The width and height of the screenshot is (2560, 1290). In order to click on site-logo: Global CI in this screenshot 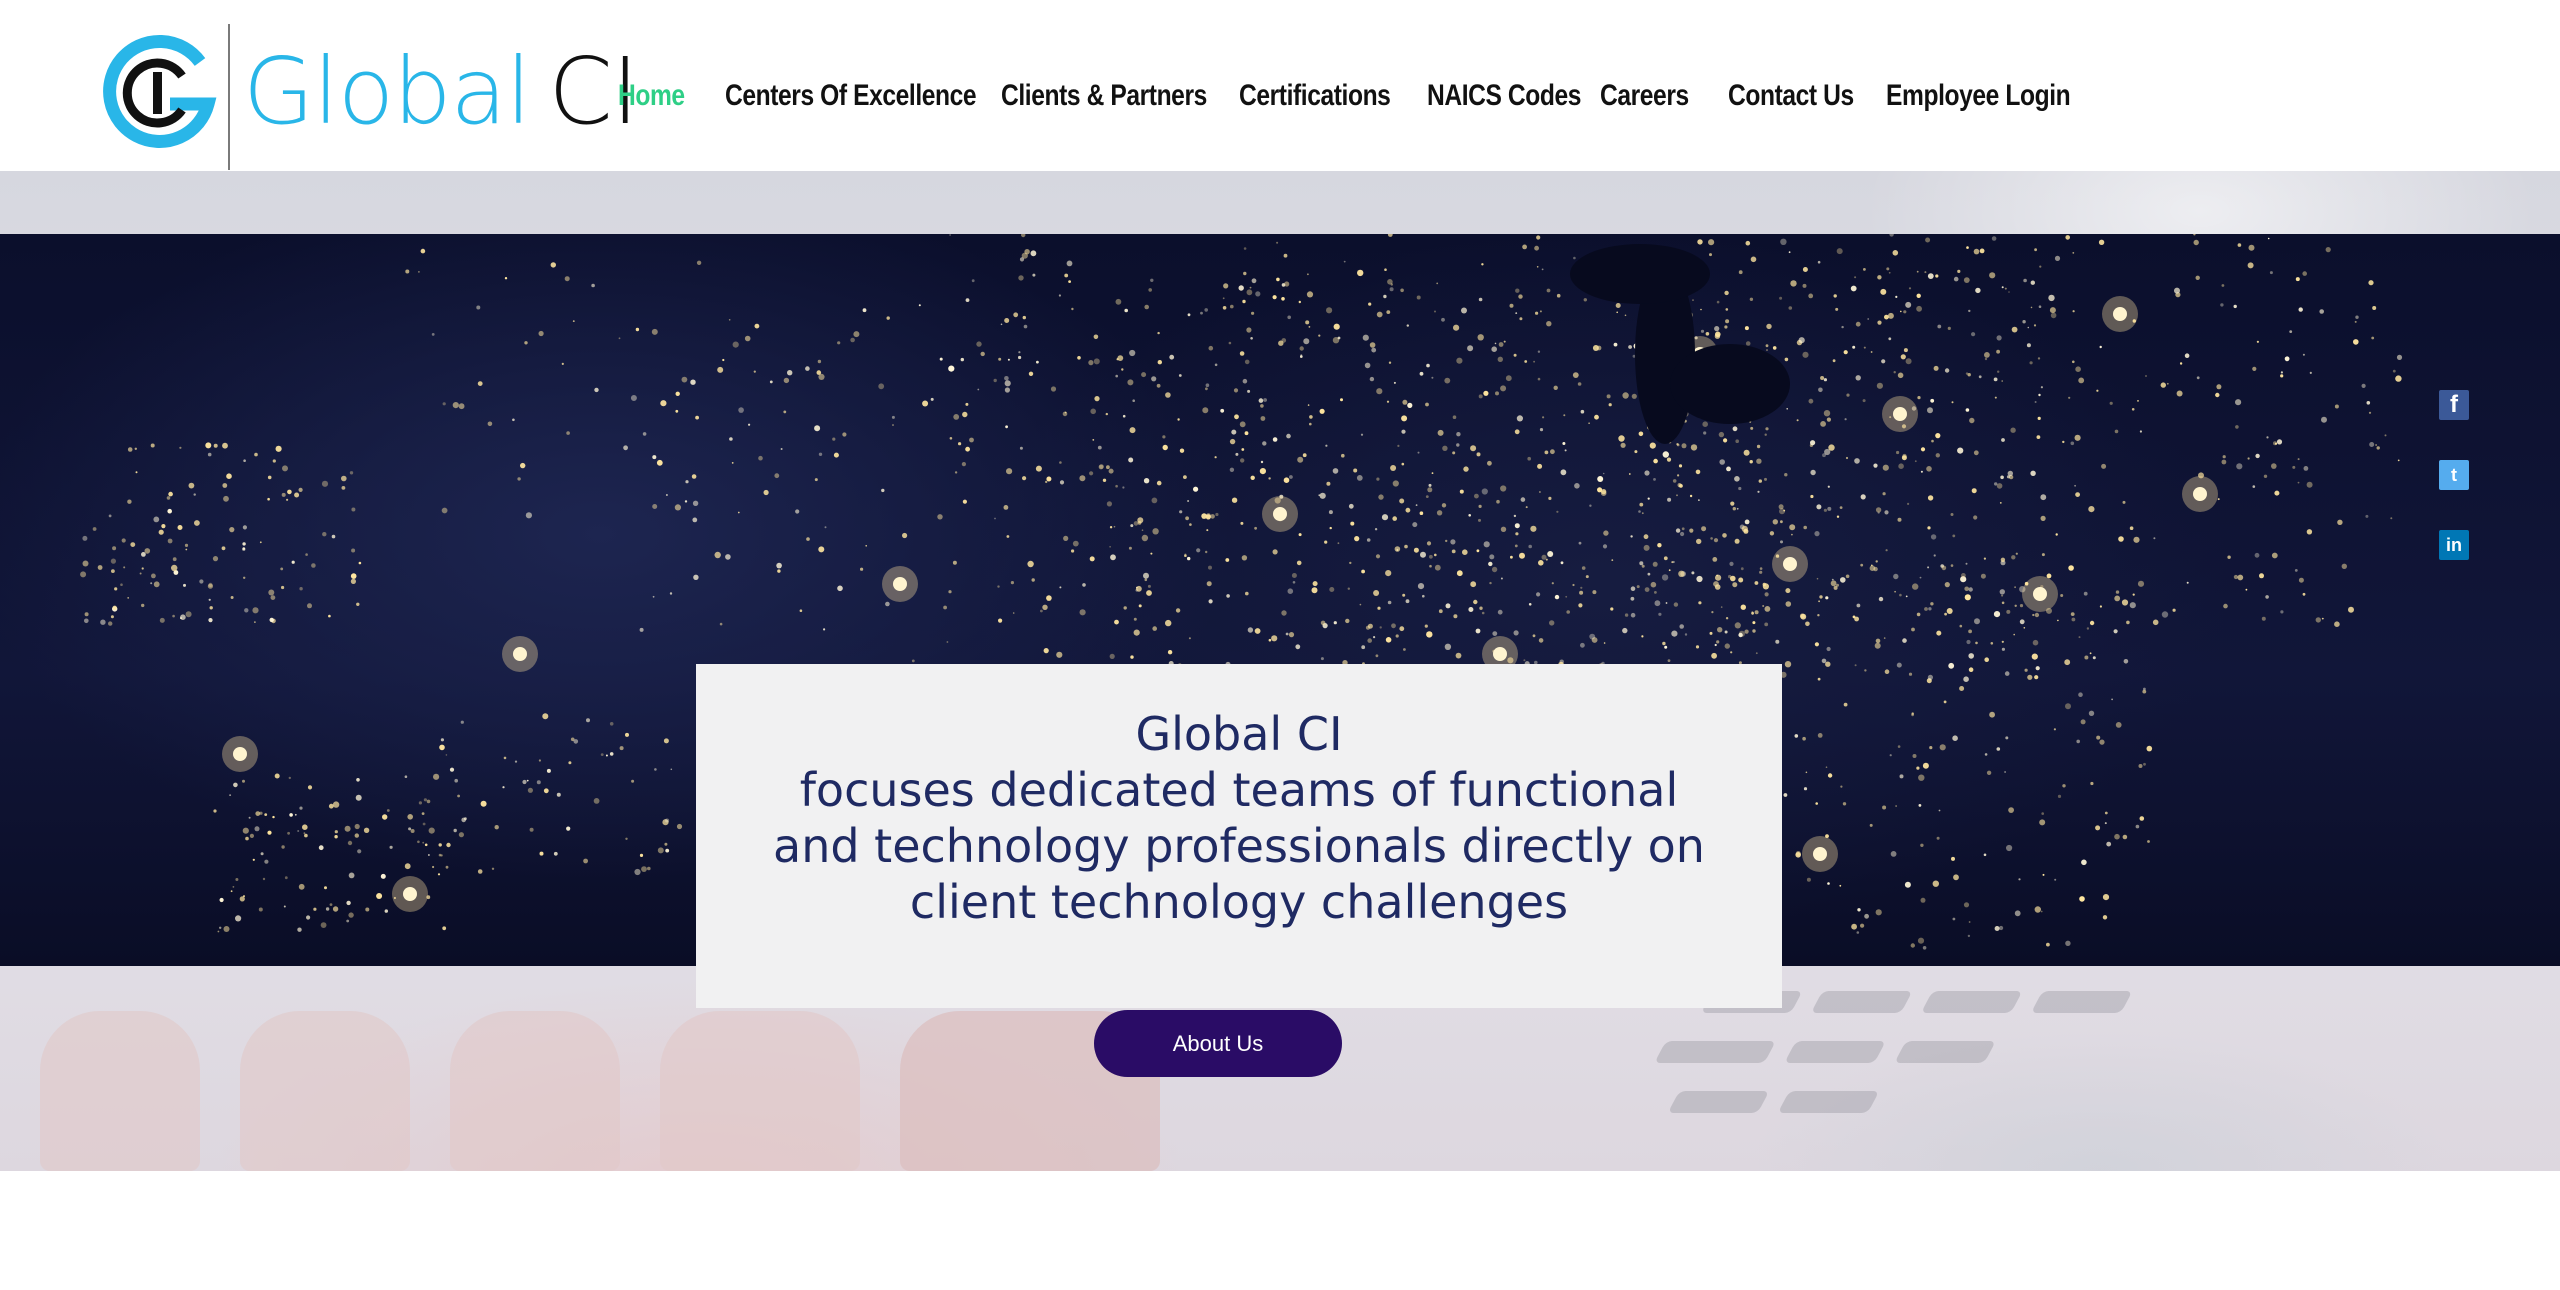, I will do `click(369, 97)`.